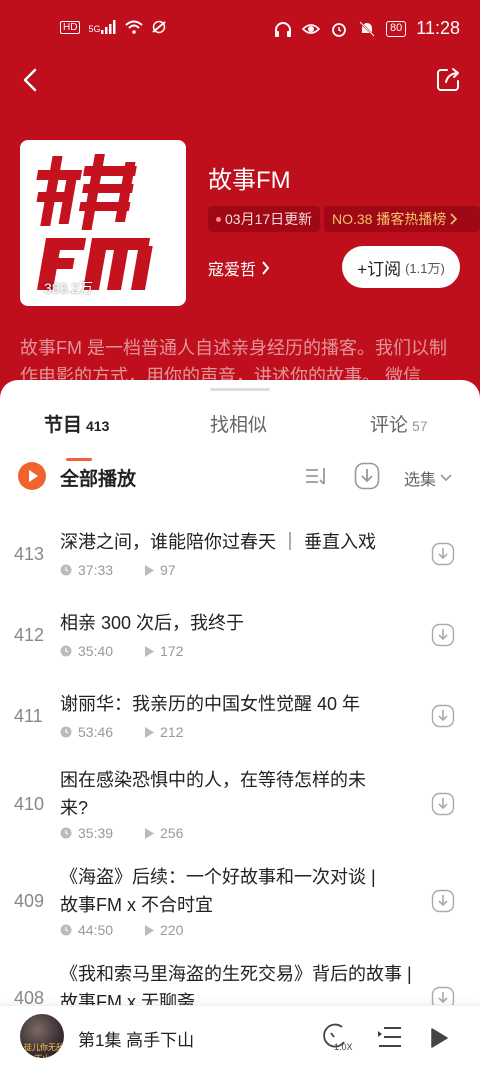 Image resolution: width=480 pixels, height=1067 pixels. I want to click on signal-icon, so click(108, 27).